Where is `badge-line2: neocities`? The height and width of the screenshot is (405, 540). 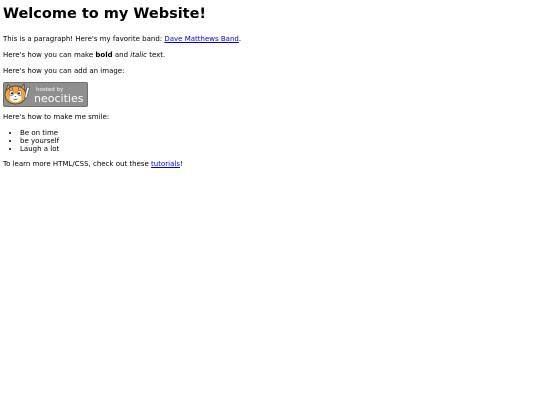 badge-line2: neocities is located at coordinates (59, 98).